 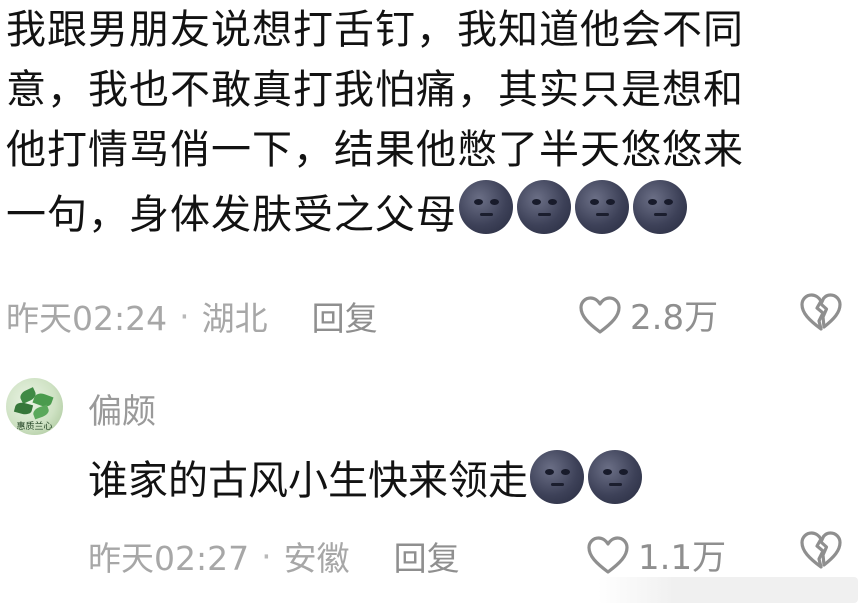 I want to click on like-count: 2.8万, so click(x=674, y=318).